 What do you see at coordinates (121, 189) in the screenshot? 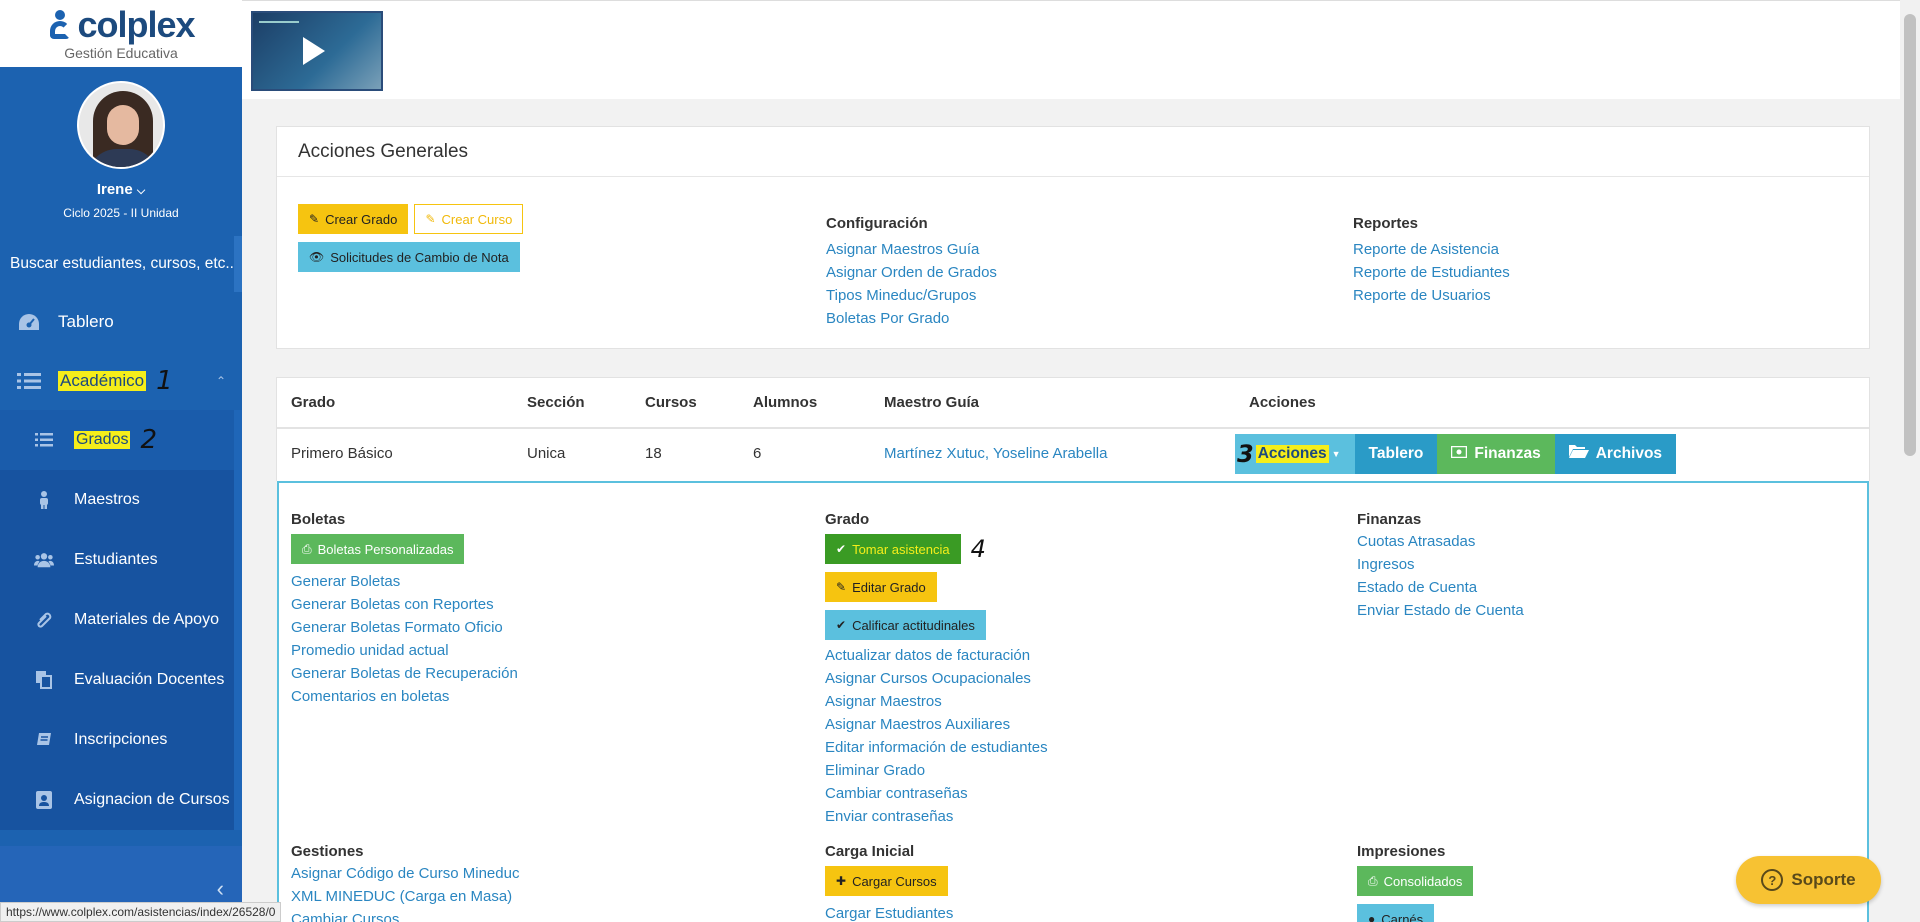
I see `user-menu-toggle: Irene ⌵` at bounding box center [121, 189].